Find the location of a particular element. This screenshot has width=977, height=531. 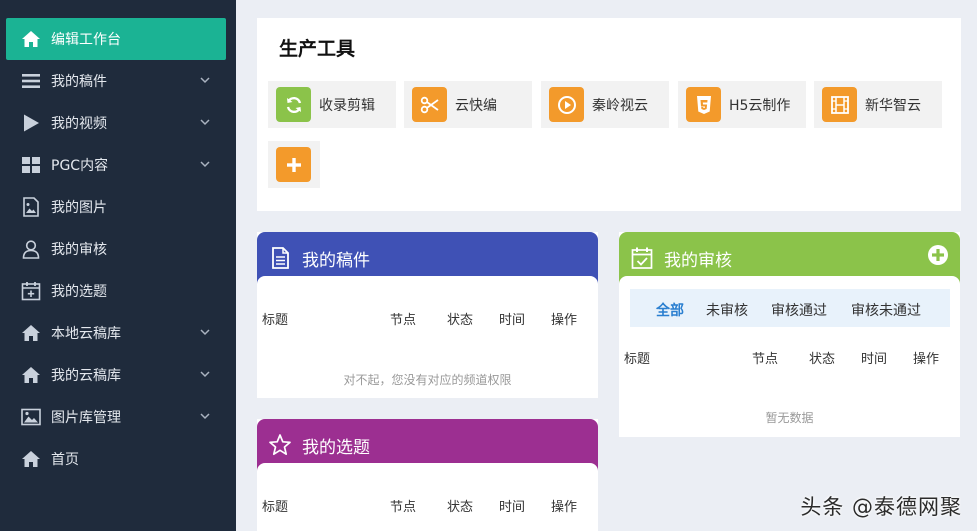

sidebar-item-my-cloud-library: 我的云稿库 is located at coordinates (118, 375).